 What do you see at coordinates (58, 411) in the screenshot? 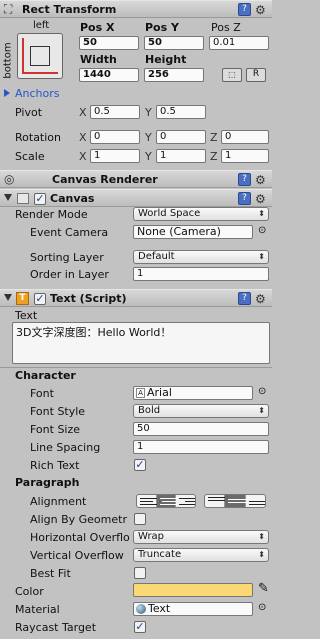
I see `font-style-label: Font Style` at bounding box center [58, 411].